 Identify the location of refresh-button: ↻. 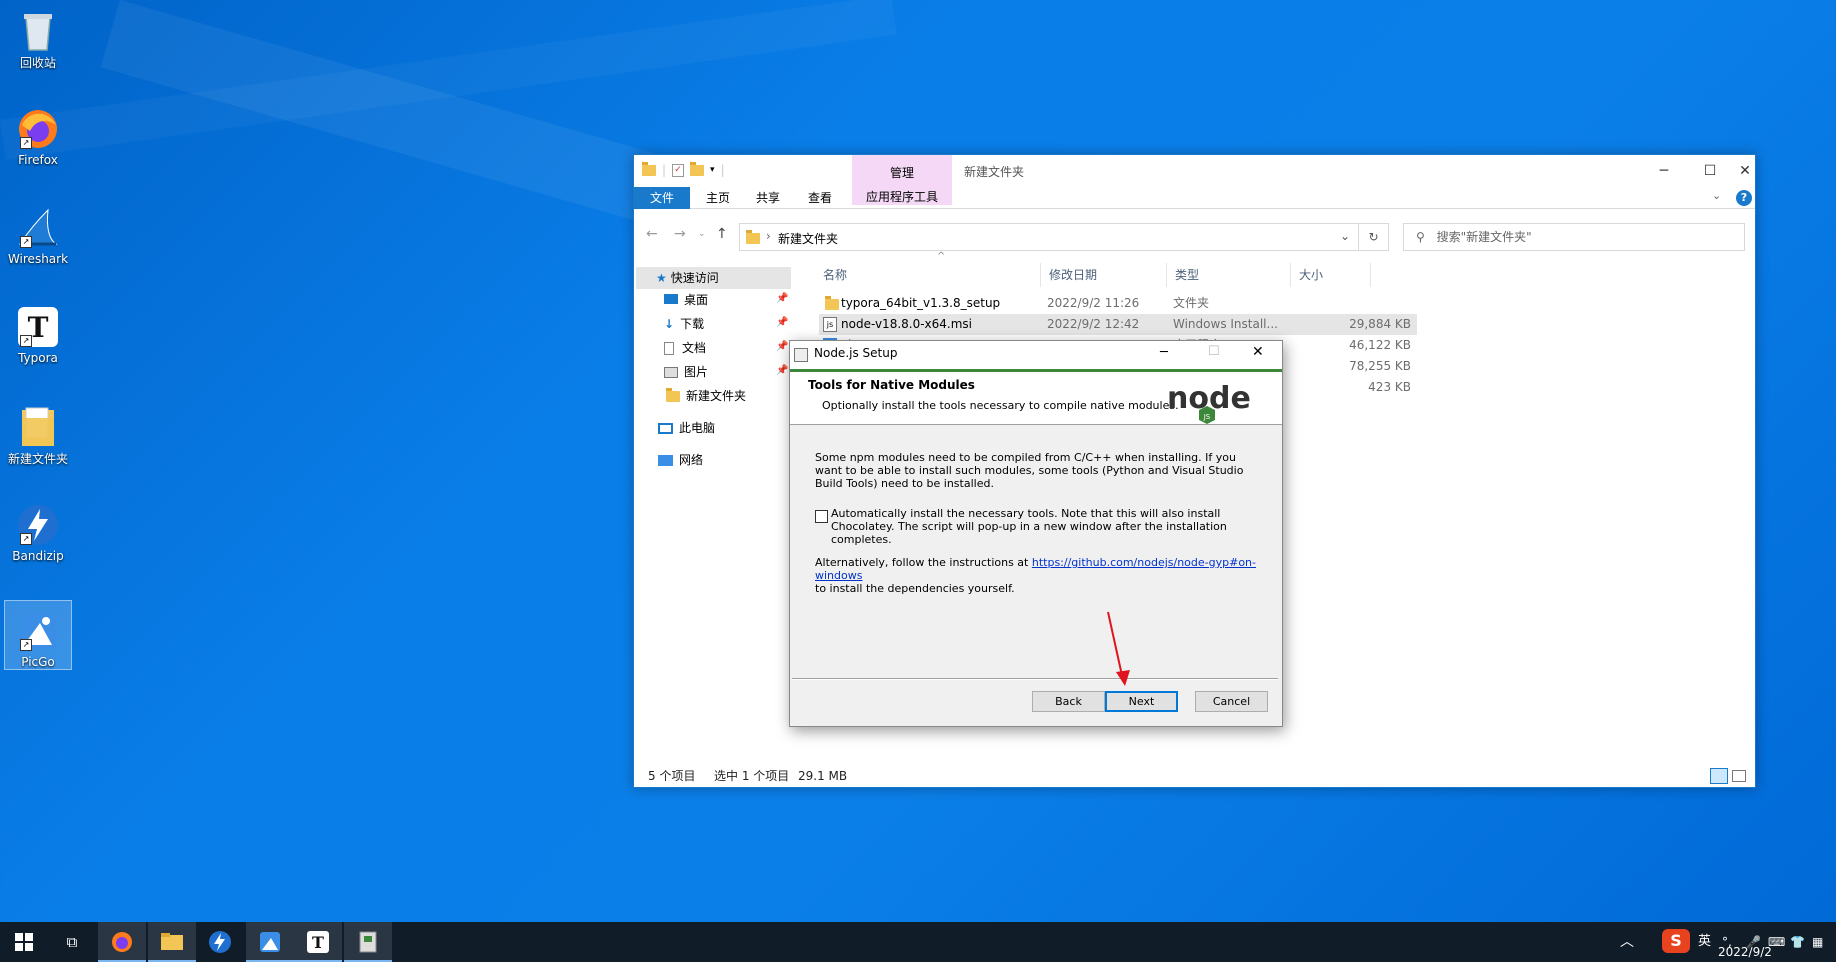
(1374, 237).